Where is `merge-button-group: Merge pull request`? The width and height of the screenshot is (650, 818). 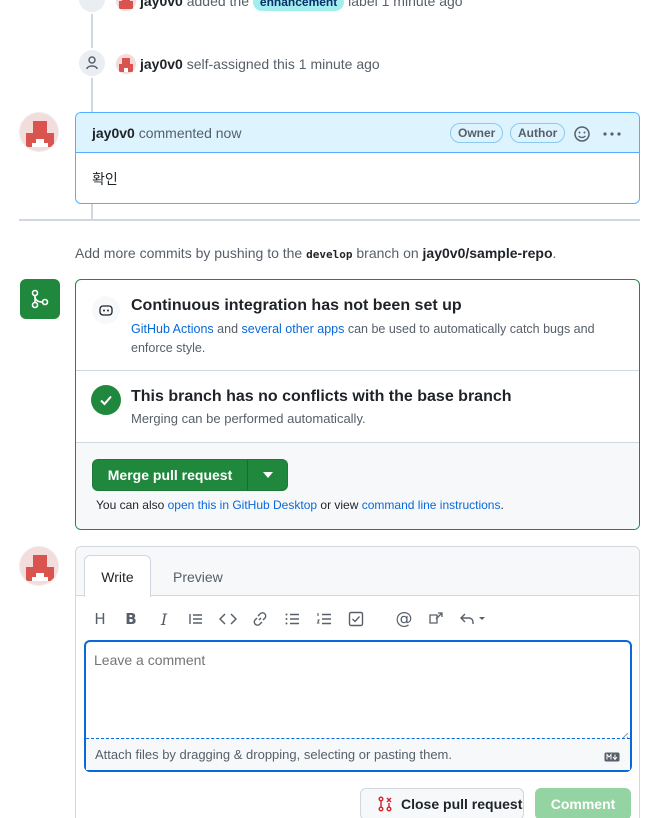 merge-button-group: Merge pull request is located at coordinates (190, 475).